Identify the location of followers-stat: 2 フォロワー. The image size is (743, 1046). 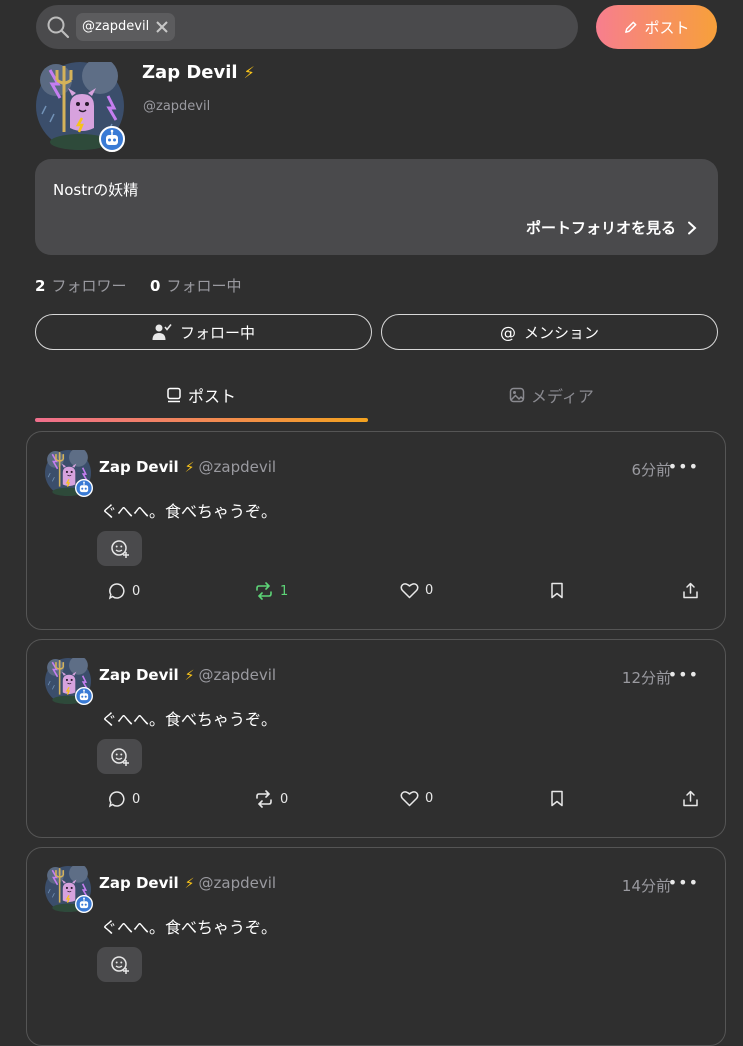
(80, 286).